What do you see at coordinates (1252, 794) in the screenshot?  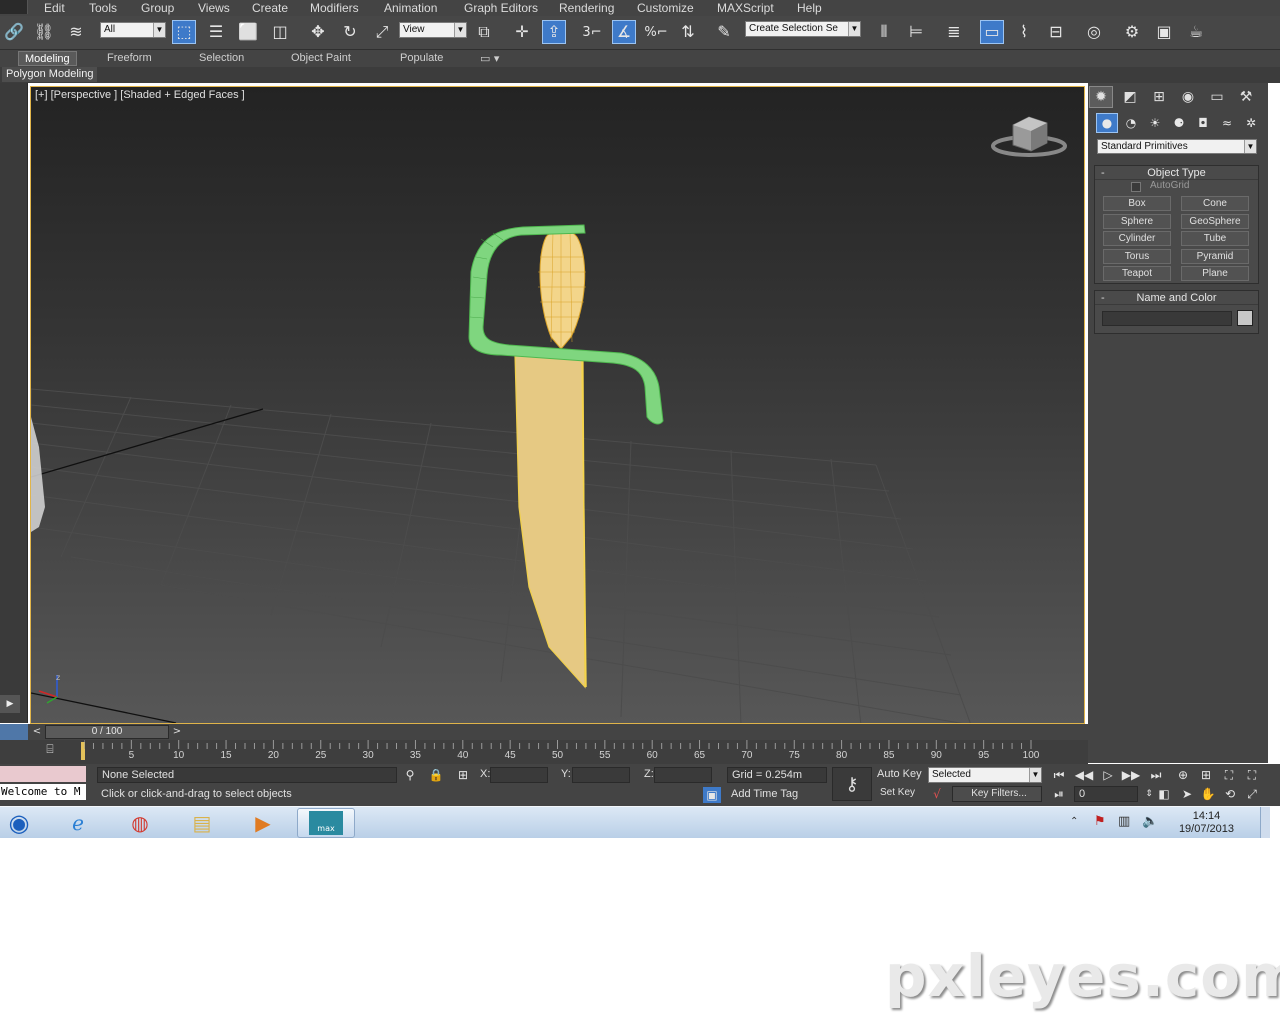 I see `maximize-viewport-icon: ⤢` at bounding box center [1252, 794].